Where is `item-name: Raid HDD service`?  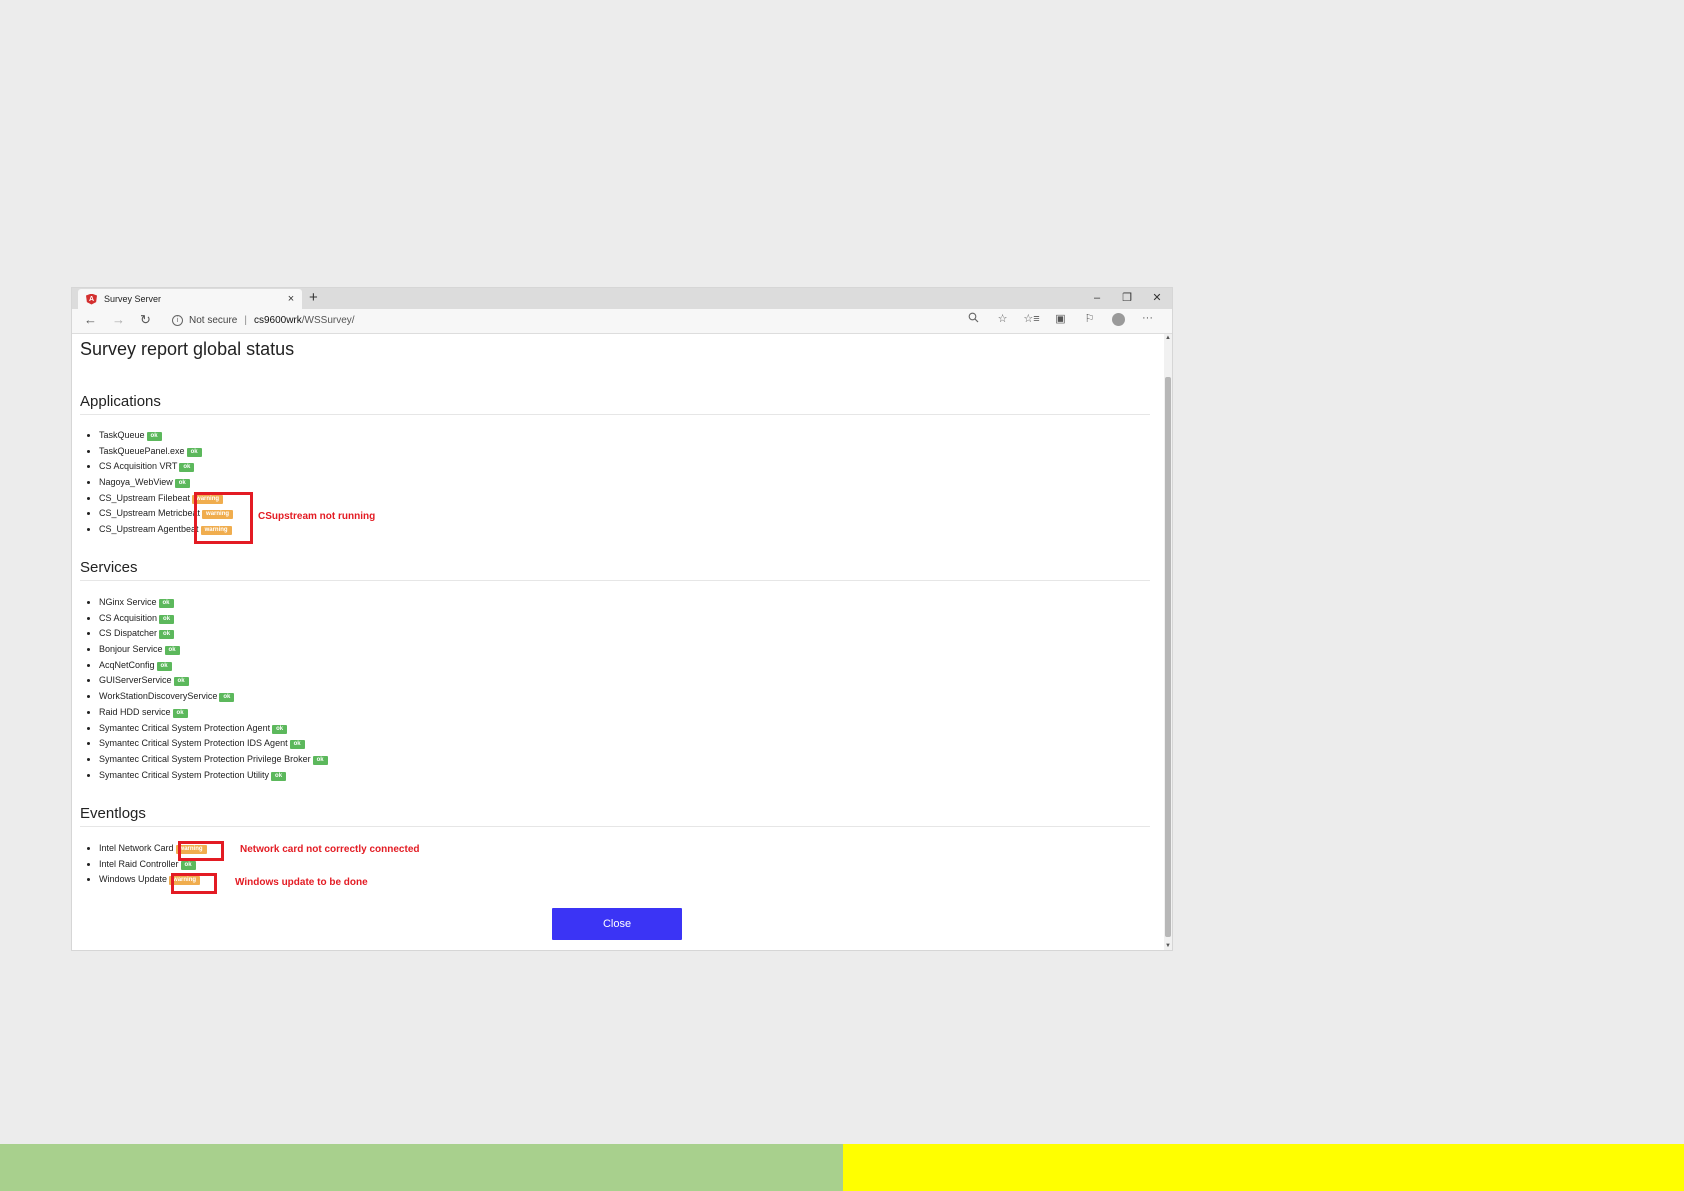
item-name: Raid HDD service is located at coordinates (135, 711).